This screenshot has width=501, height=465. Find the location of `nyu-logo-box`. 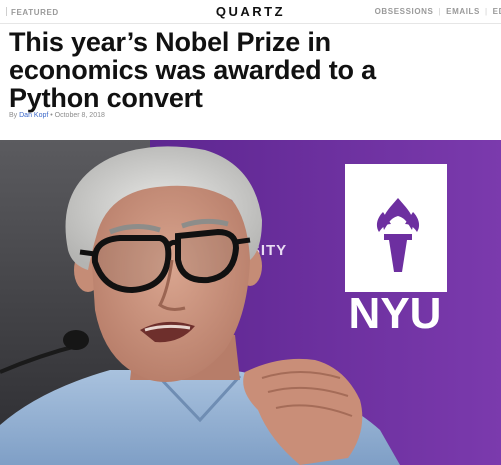

nyu-logo-box is located at coordinates (396, 228).